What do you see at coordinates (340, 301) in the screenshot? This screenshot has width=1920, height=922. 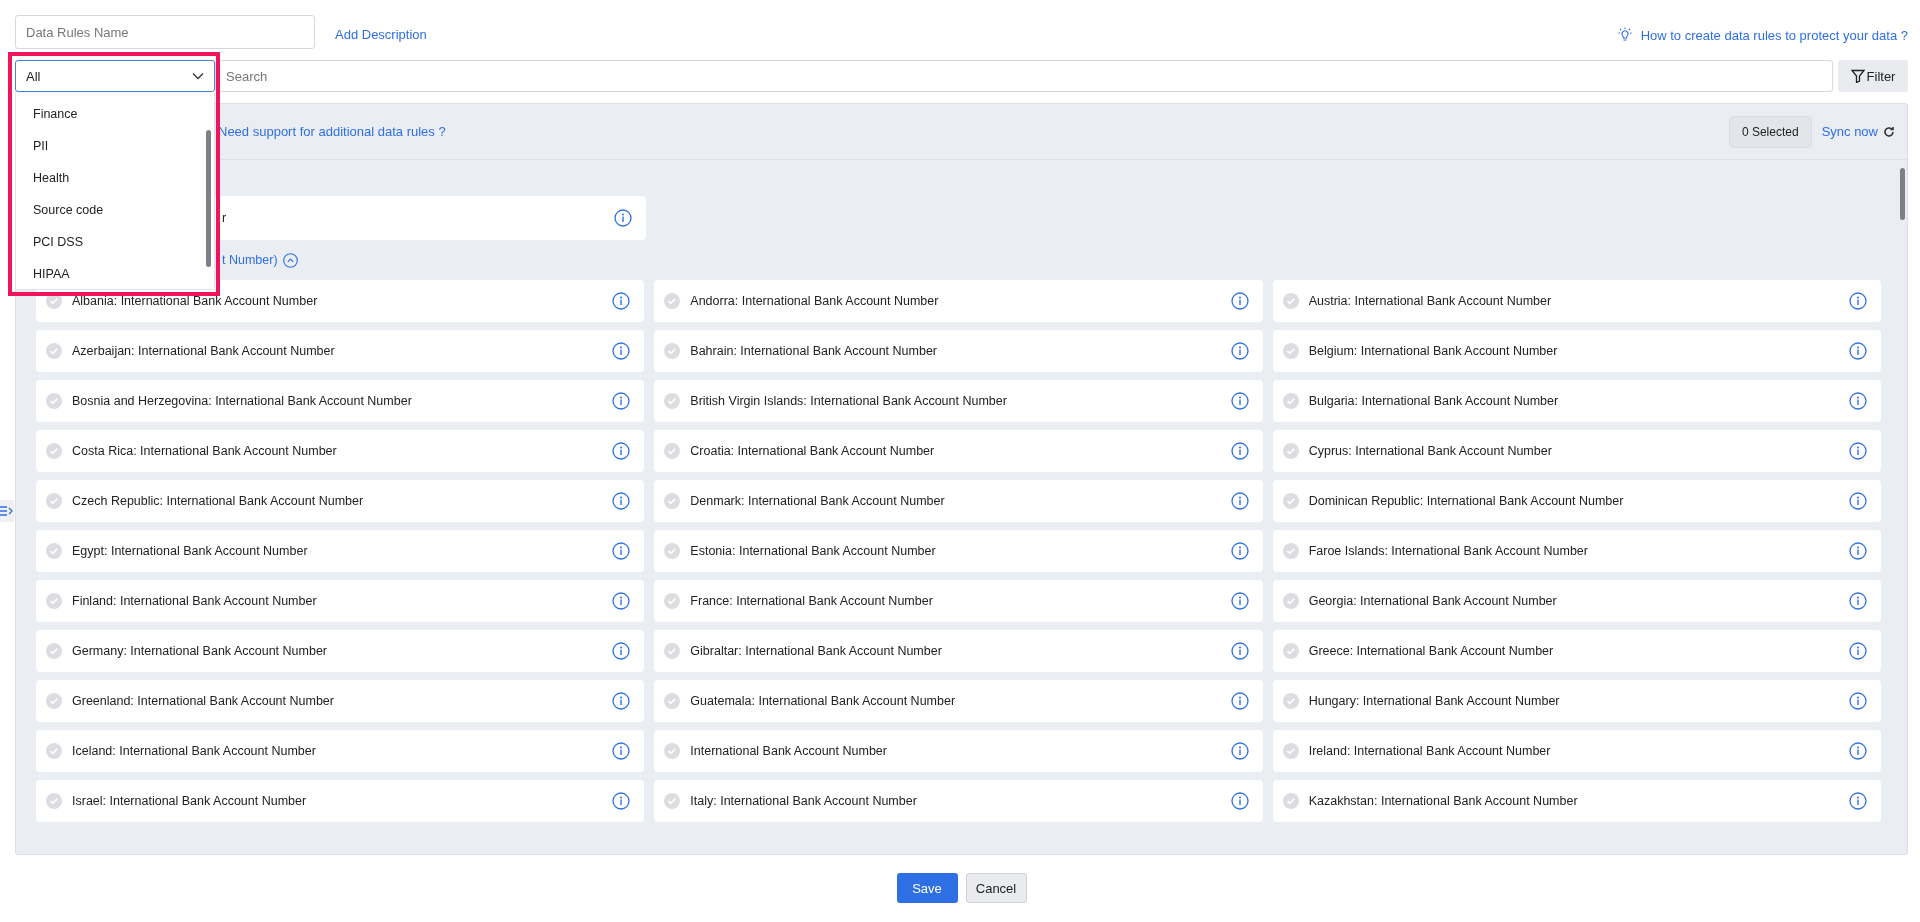 I see `rule-card: Albania: International Bank Account Number` at bounding box center [340, 301].